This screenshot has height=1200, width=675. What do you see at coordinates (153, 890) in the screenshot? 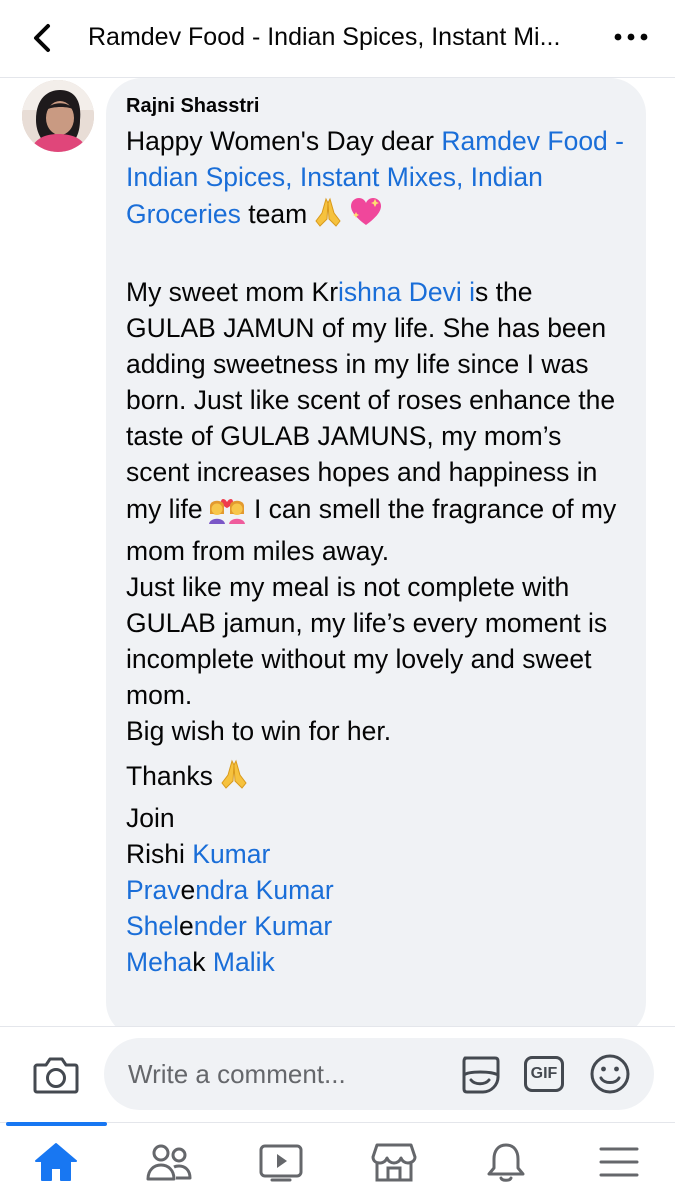
I see `mention-pravendra-link-a: Prav` at bounding box center [153, 890].